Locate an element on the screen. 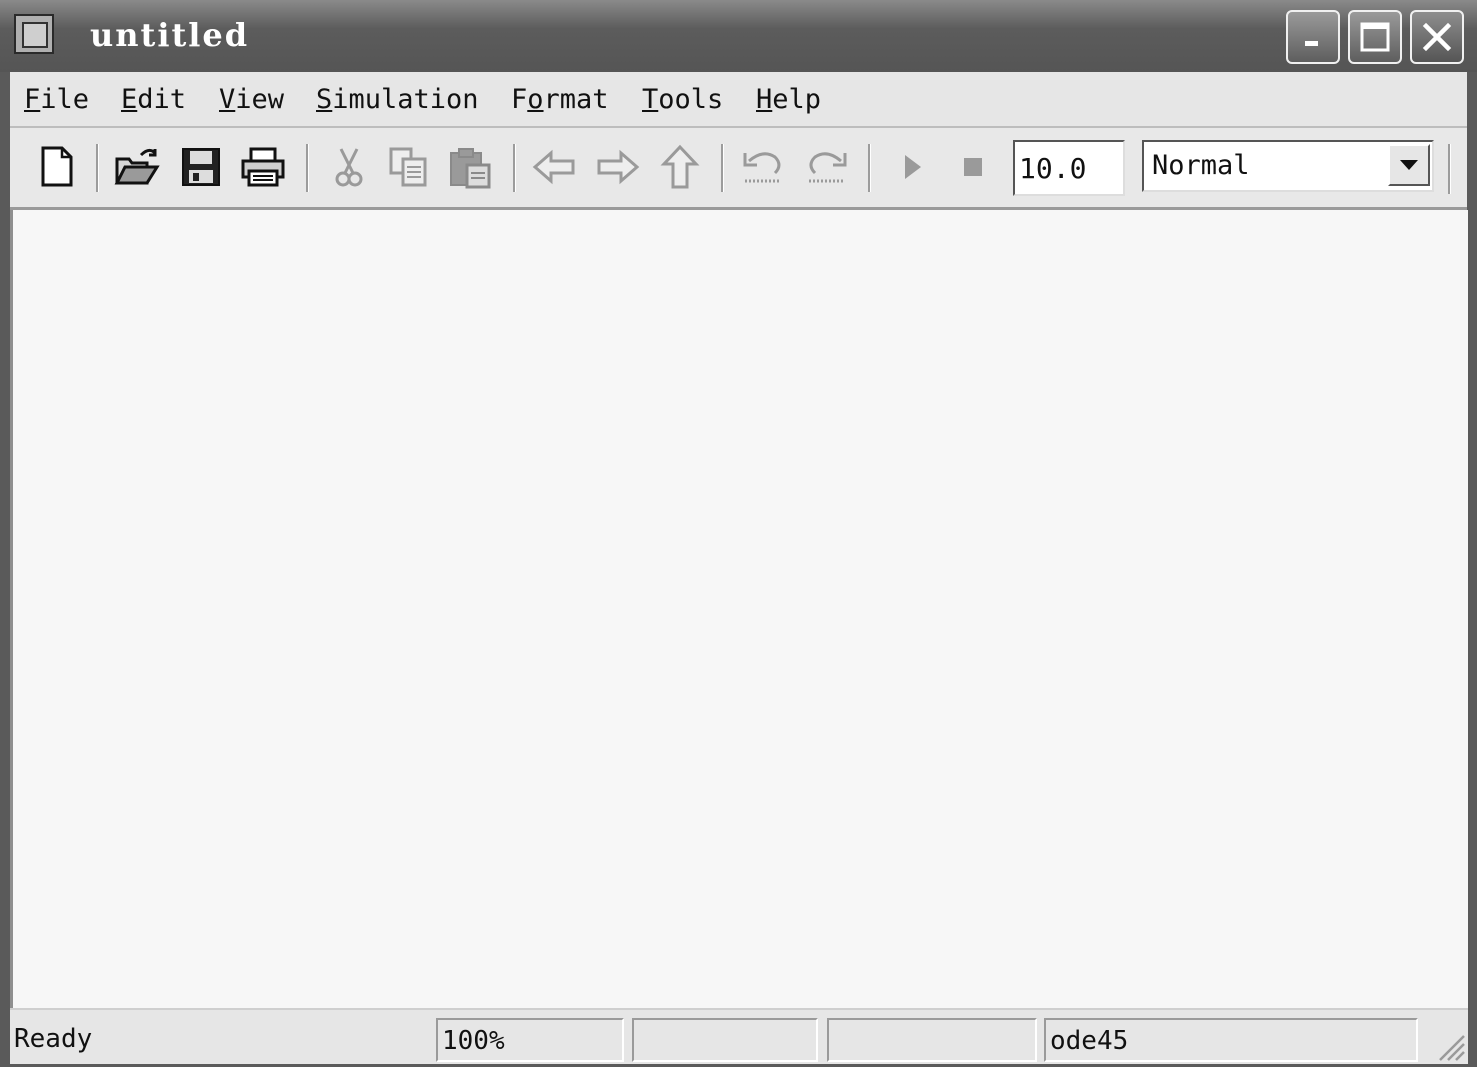  redo-button is located at coordinates (827, 167).